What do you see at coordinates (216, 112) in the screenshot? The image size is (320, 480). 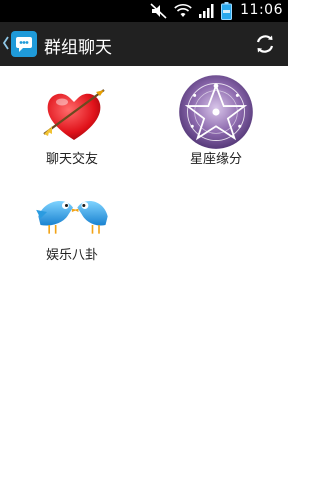 I see `zodiac-pentagram-icon` at bounding box center [216, 112].